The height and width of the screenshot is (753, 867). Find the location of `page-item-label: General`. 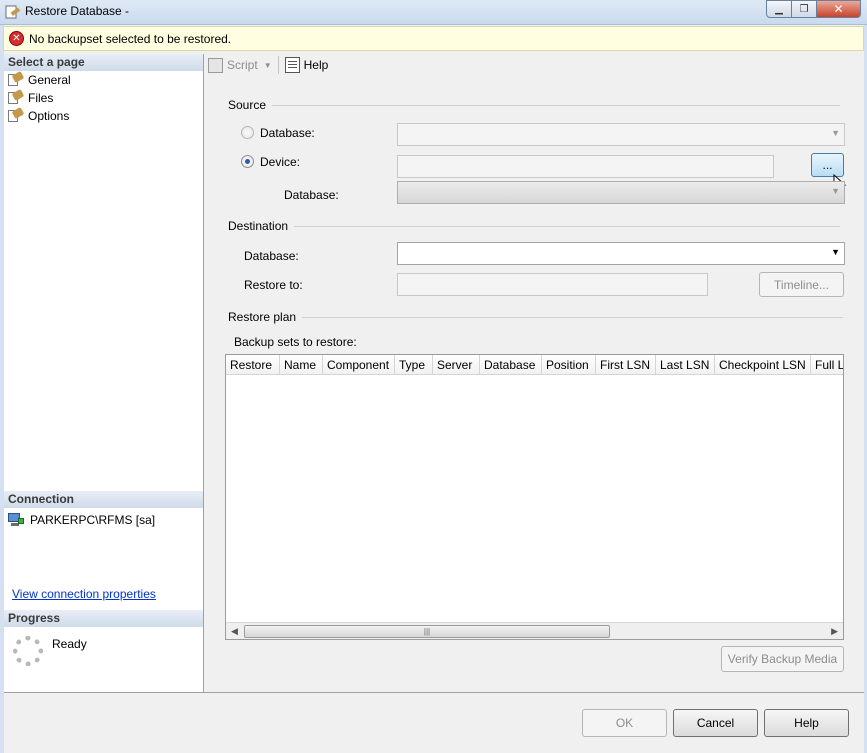

page-item-label: General is located at coordinates (49, 80).